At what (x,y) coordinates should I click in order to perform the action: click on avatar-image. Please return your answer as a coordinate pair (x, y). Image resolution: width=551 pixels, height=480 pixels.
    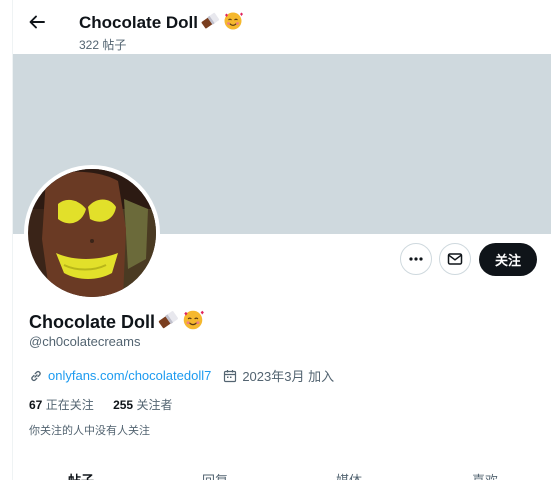
    Looking at the image, I should click on (92, 233).